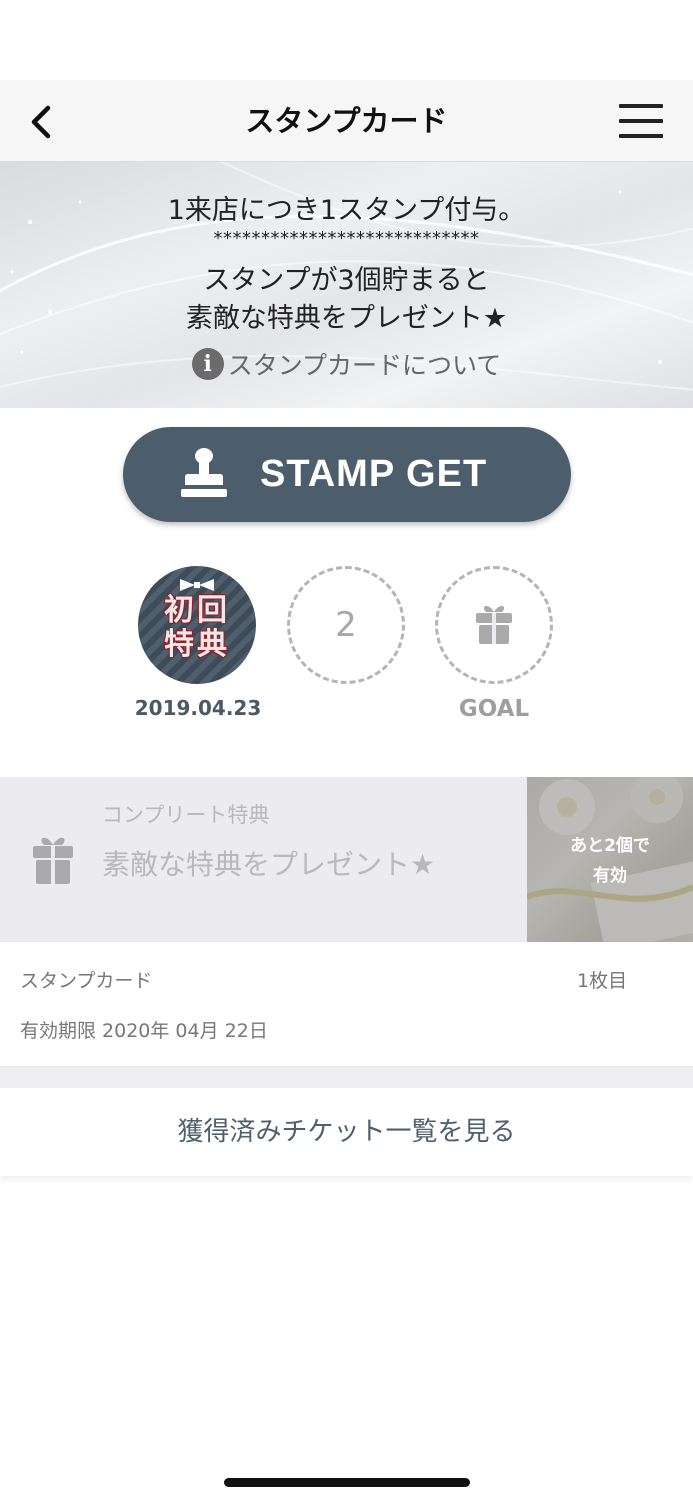  What do you see at coordinates (186, 815) in the screenshot?
I see `reward-subtitle: コンプリート特典` at bounding box center [186, 815].